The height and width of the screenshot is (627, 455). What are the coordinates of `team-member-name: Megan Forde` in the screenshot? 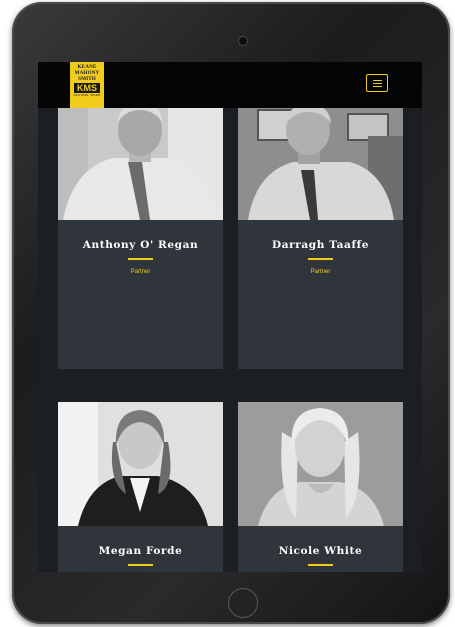 It's located at (140, 551).